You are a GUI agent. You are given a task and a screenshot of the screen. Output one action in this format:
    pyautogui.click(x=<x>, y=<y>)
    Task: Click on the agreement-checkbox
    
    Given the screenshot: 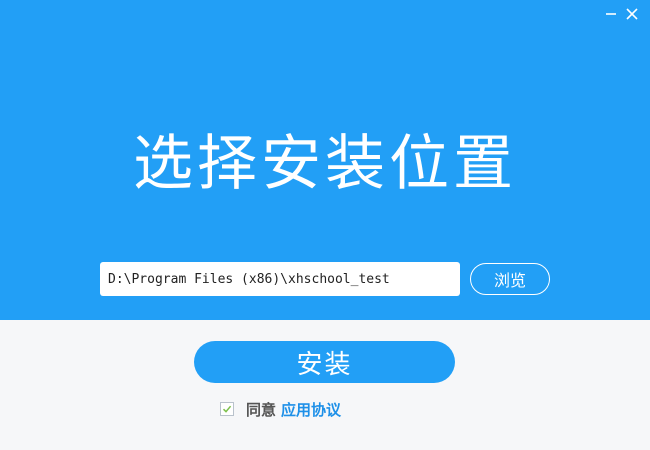 What is the action you would take?
    pyautogui.click(x=227, y=409)
    